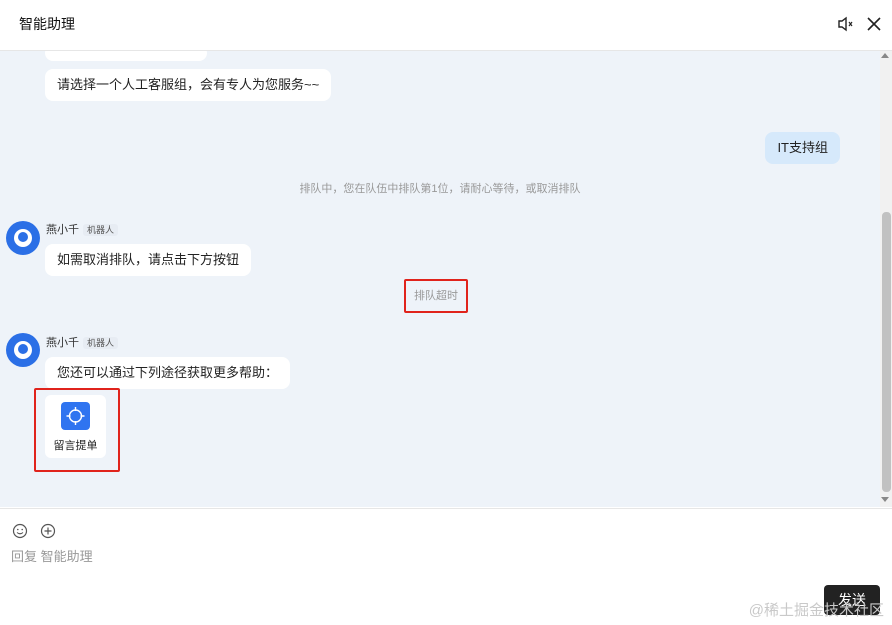  I want to click on window-header: 智能助理, so click(446, 25).